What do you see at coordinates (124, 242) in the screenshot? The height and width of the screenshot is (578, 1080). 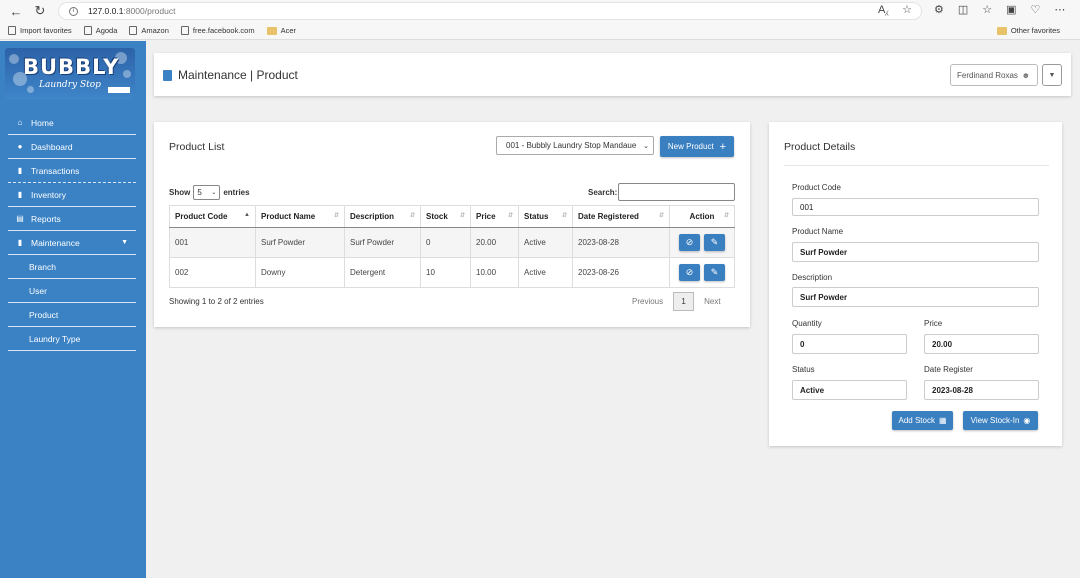 I see `caret-down-icon: ▼` at bounding box center [124, 242].